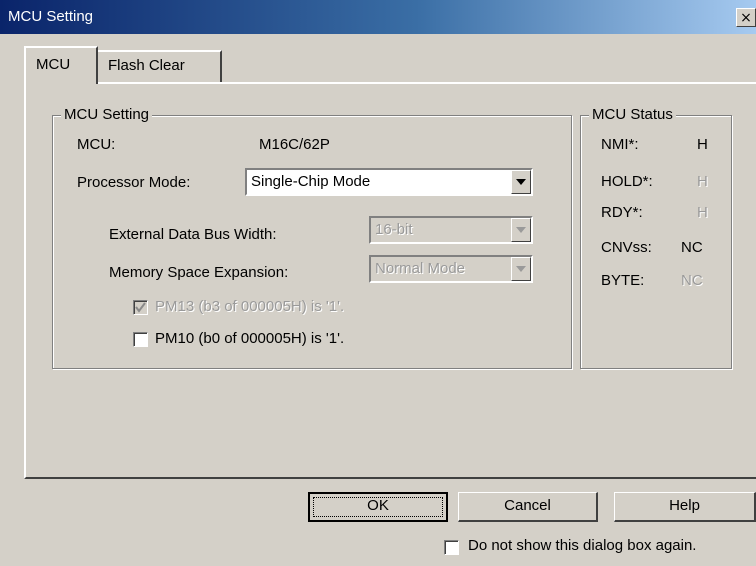  What do you see at coordinates (96, 144) in the screenshot?
I see `mcu-label: MCU:` at bounding box center [96, 144].